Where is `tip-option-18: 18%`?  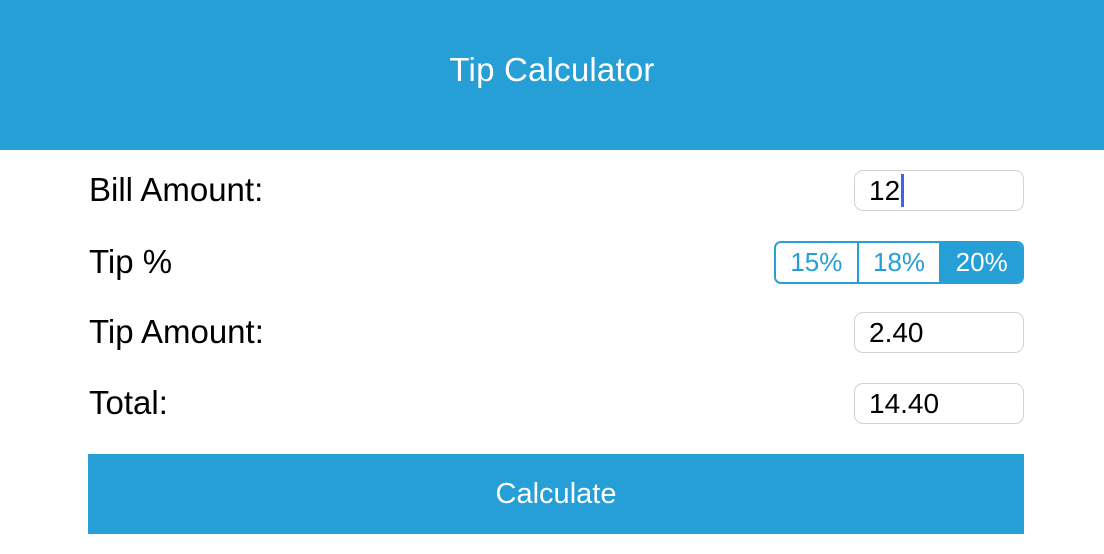 tip-option-18: 18% is located at coordinates (900, 262).